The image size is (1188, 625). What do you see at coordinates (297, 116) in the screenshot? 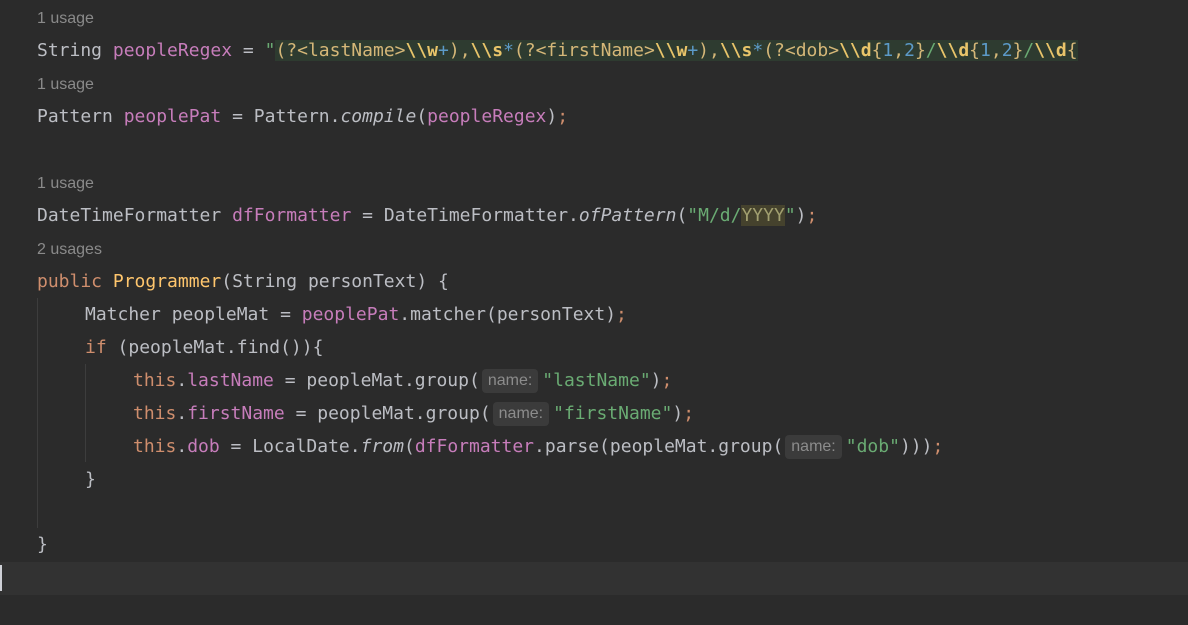
I see `class-ref: Pattern.` at bounding box center [297, 116].